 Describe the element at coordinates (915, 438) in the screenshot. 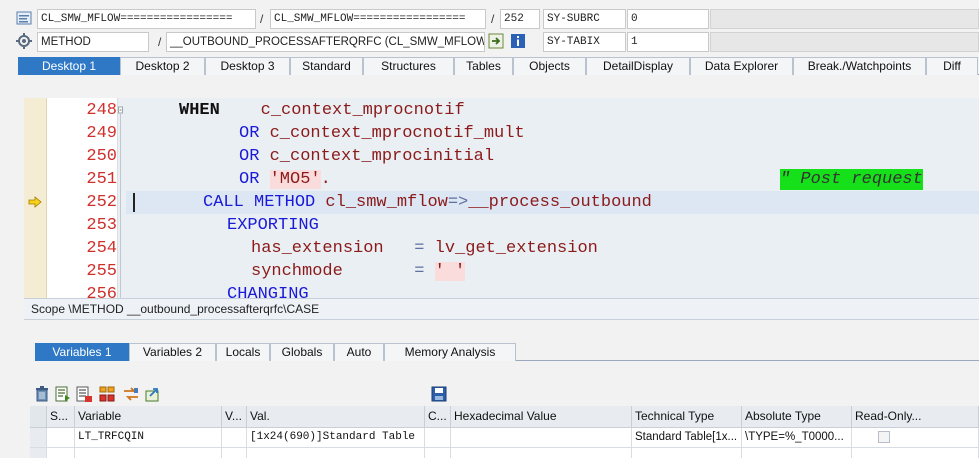

I see `table-cell-read-only` at that location.